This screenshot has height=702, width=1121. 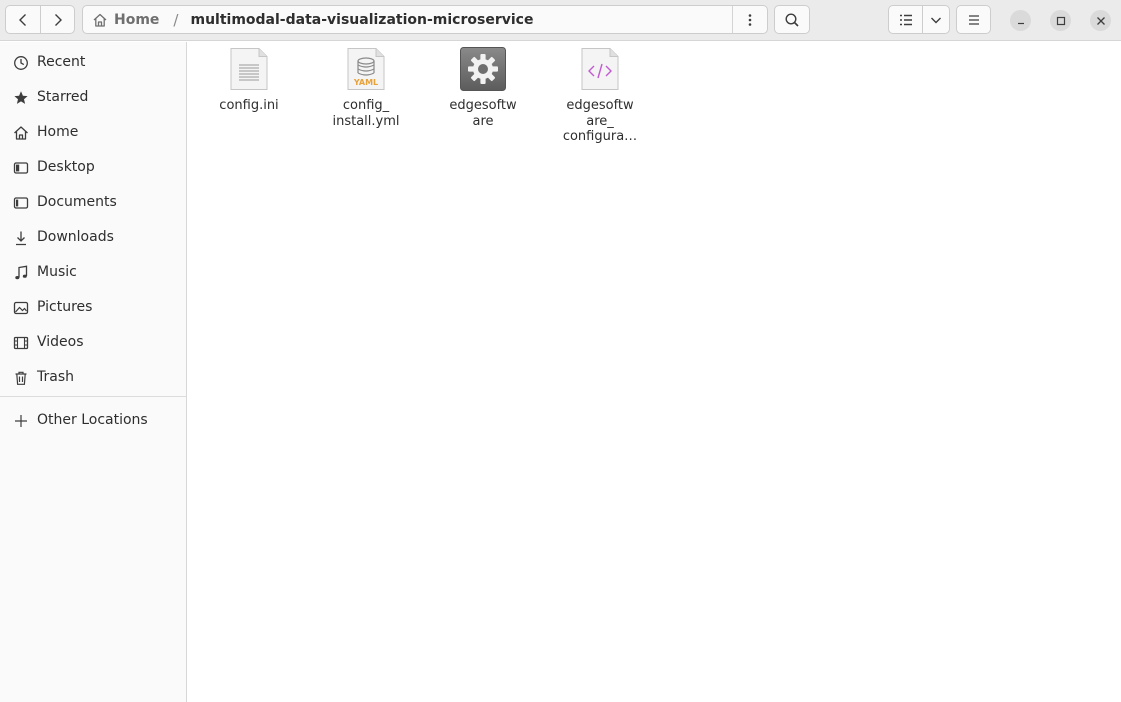 I want to click on forward-button, so click(x=57, y=19).